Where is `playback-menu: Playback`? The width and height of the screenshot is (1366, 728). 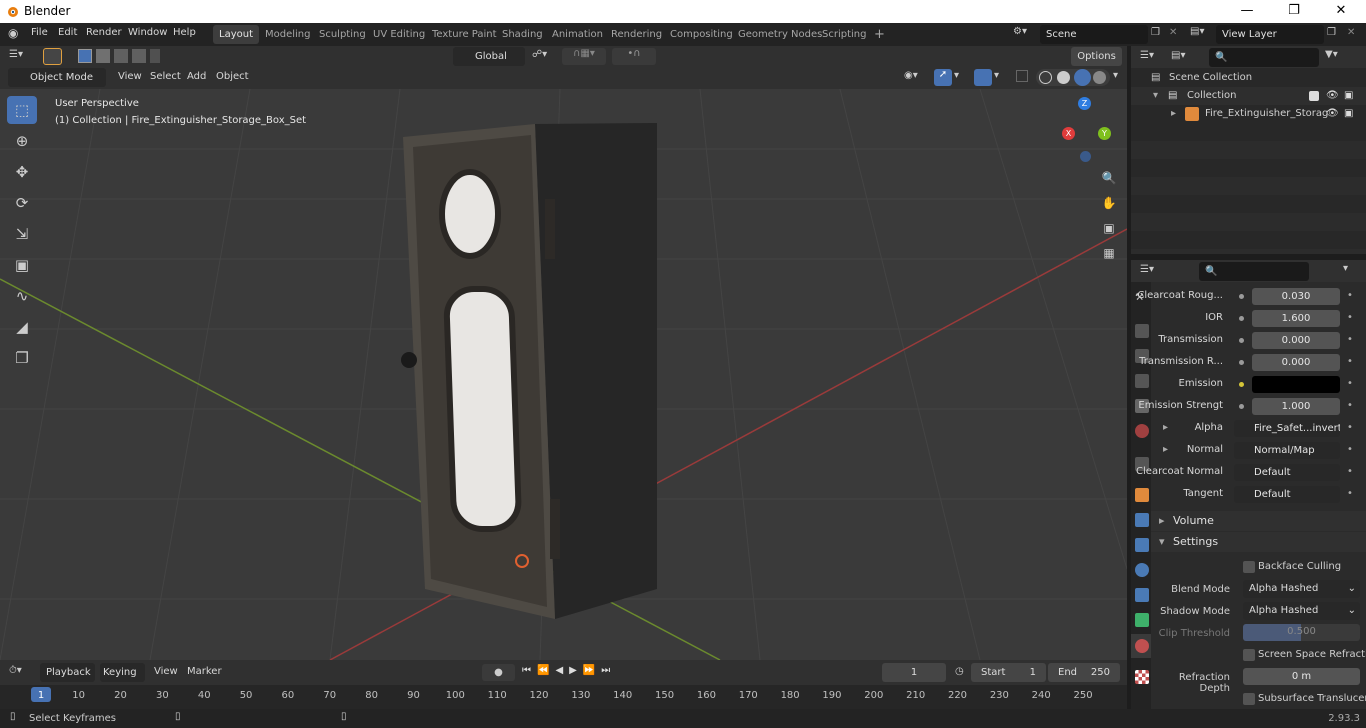
playback-menu: Playback is located at coordinates (67, 672).